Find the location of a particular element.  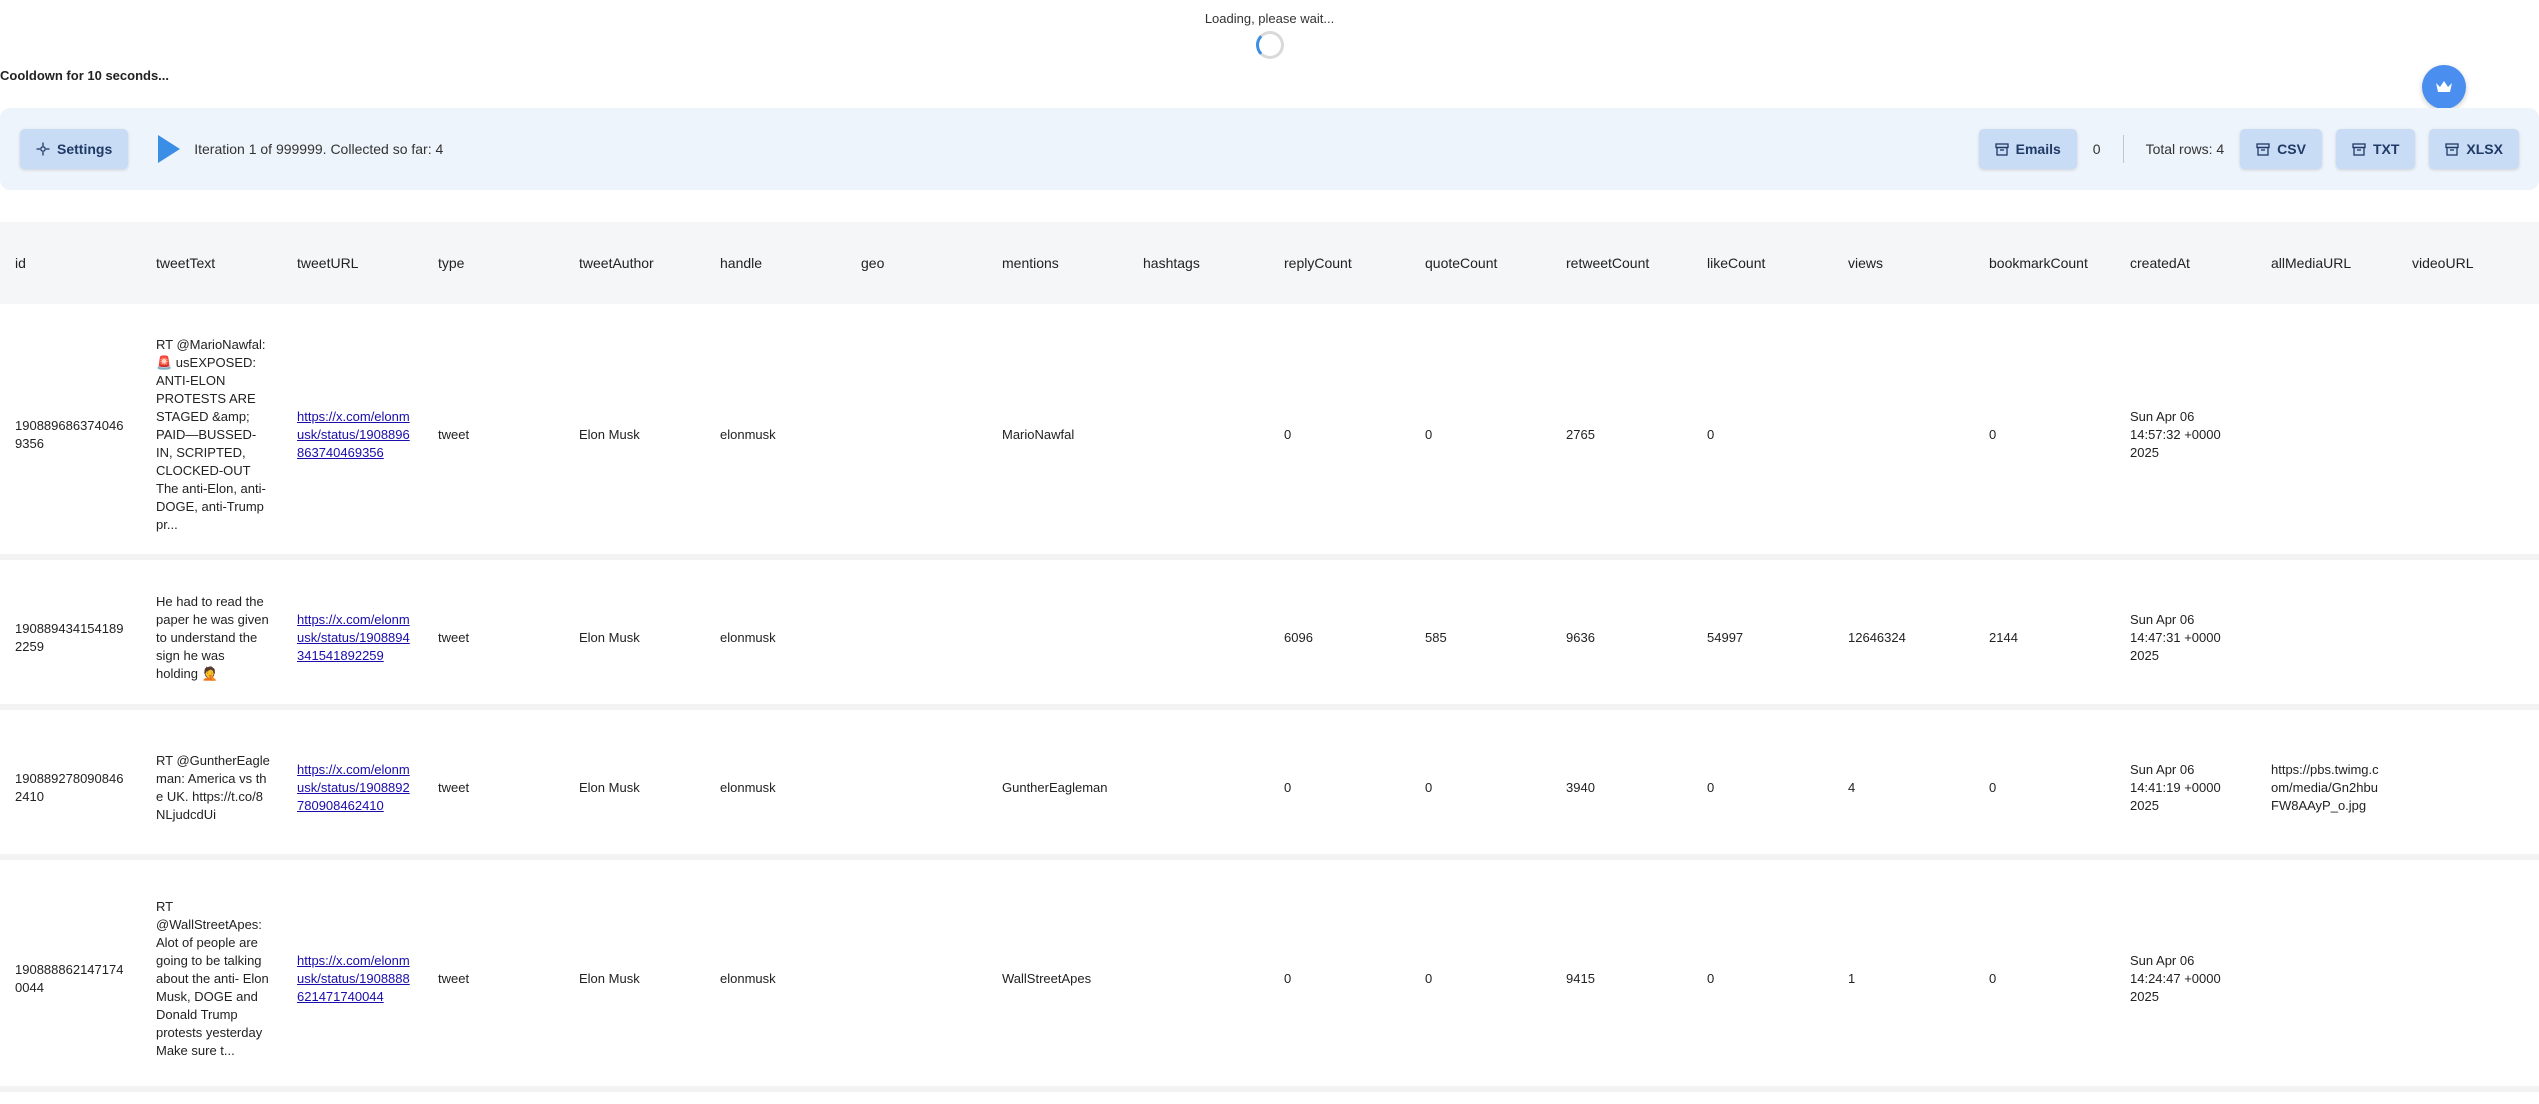

column-header-type: type is located at coordinates (493, 263).